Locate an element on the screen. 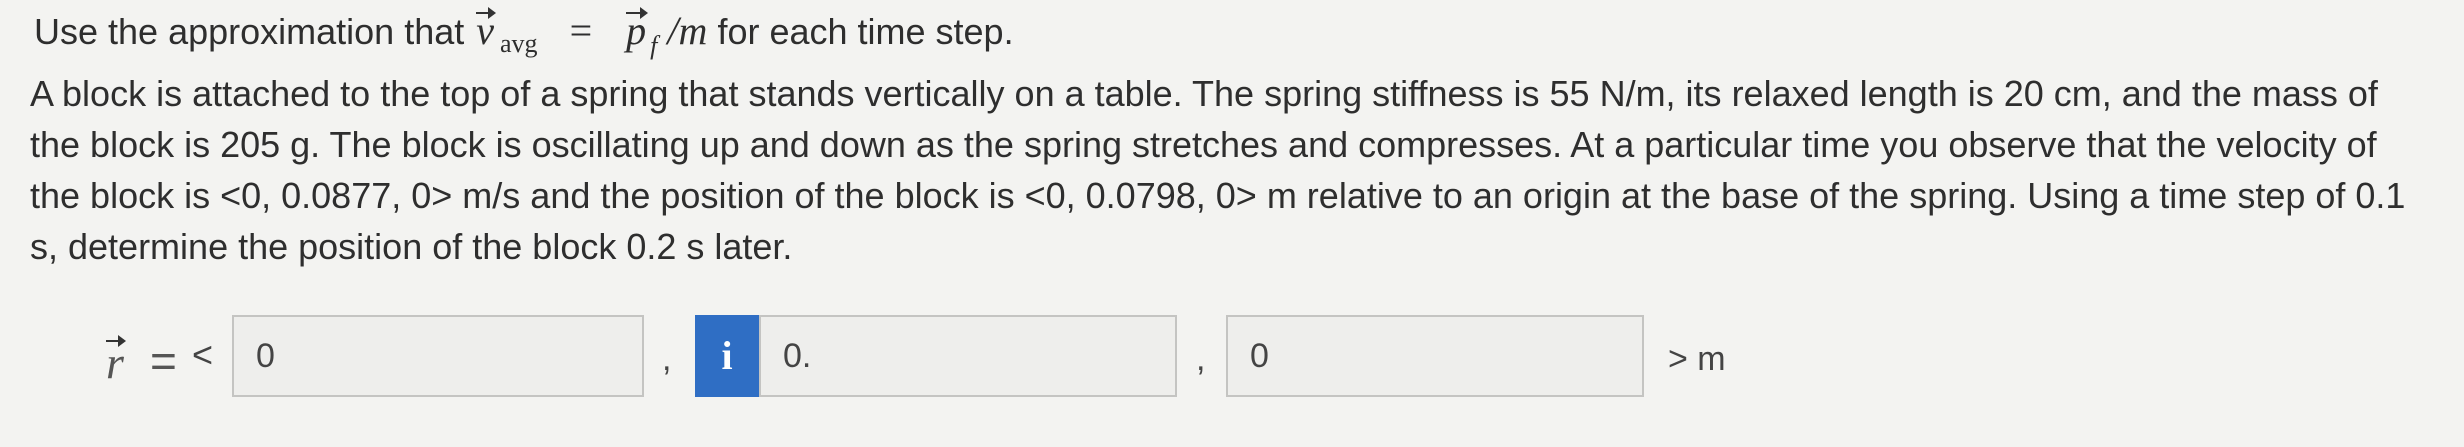 The image size is (2464, 447). y-component-input: 0. is located at coordinates (968, 356).